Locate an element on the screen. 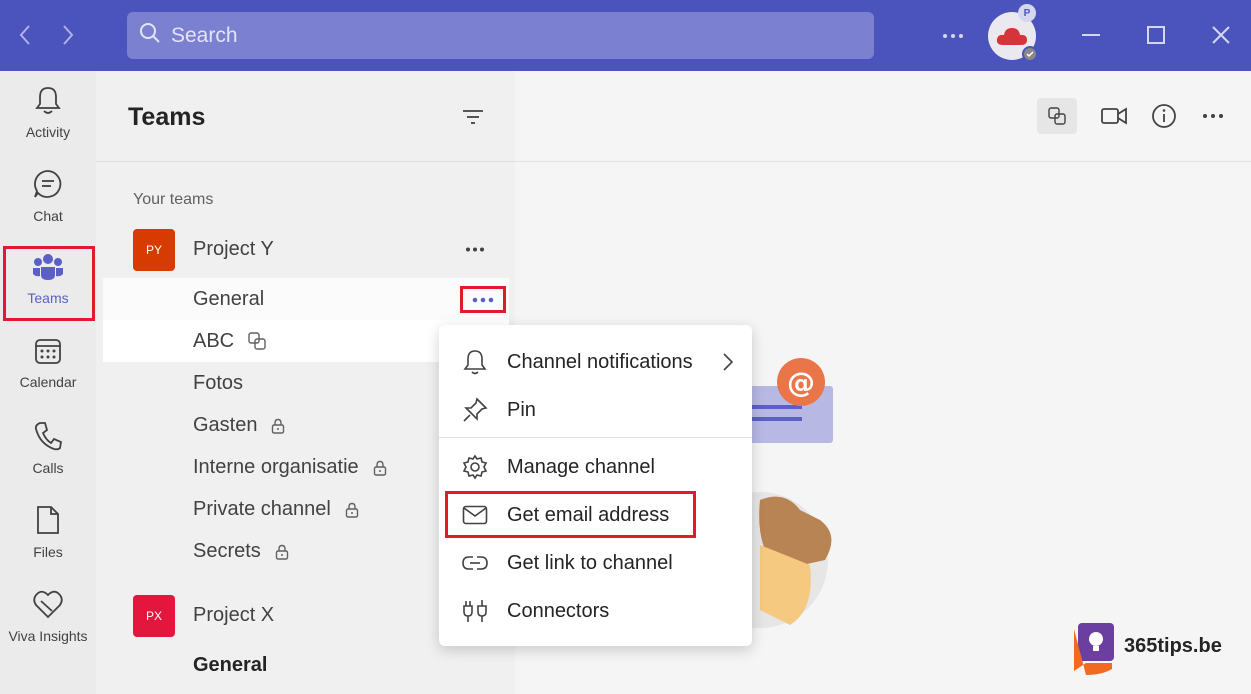  365tips-logo-icon is located at coordinates (1094, 649).